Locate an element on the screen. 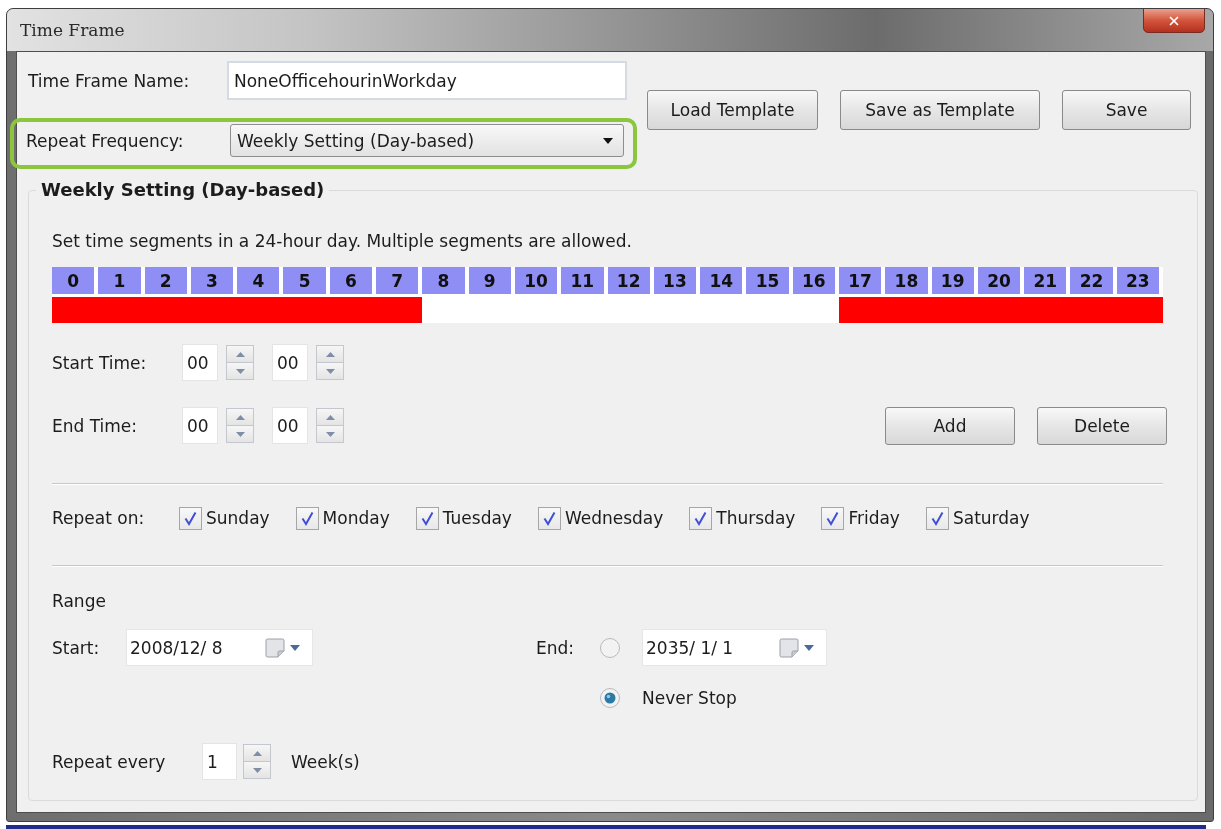 The height and width of the screenshot is (829, 1221). hour-label: 6 is located at coordinates (353, 280).